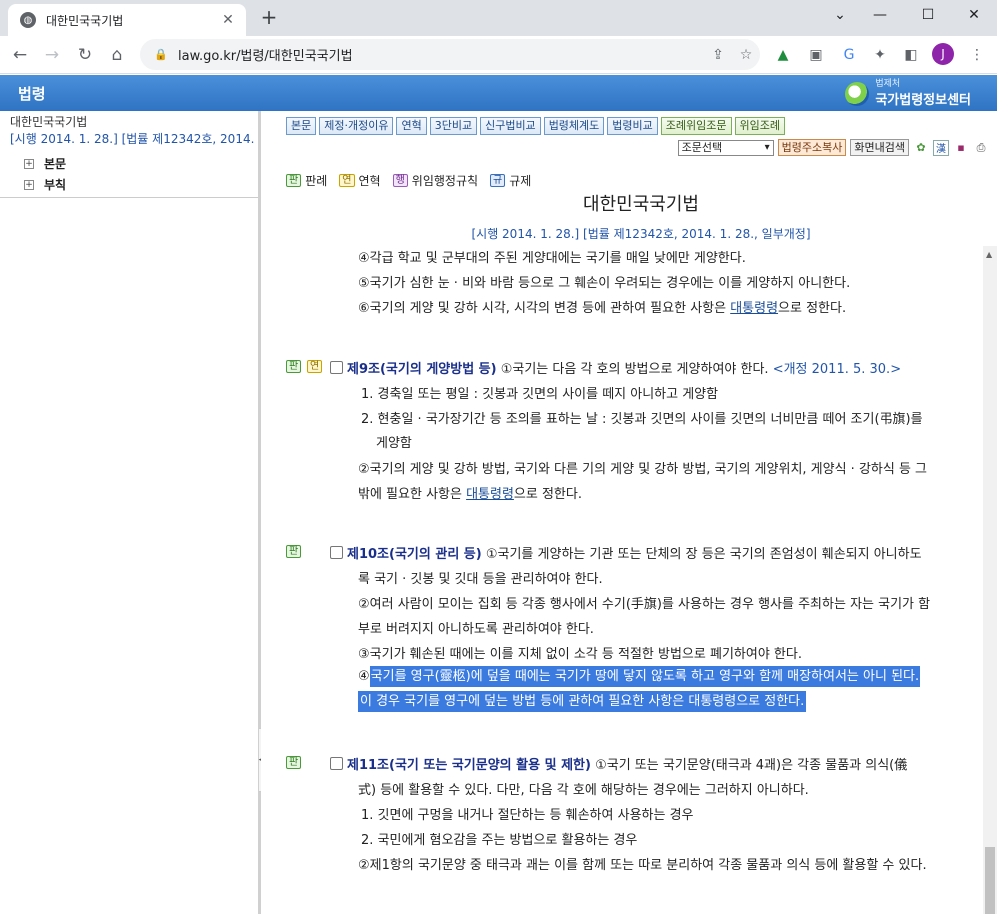 The image size is (997, 914). What do you see at coordinates (269, 17) in the screenshot?
I see `new-tab-button: +` at bounding box center [269, 17].